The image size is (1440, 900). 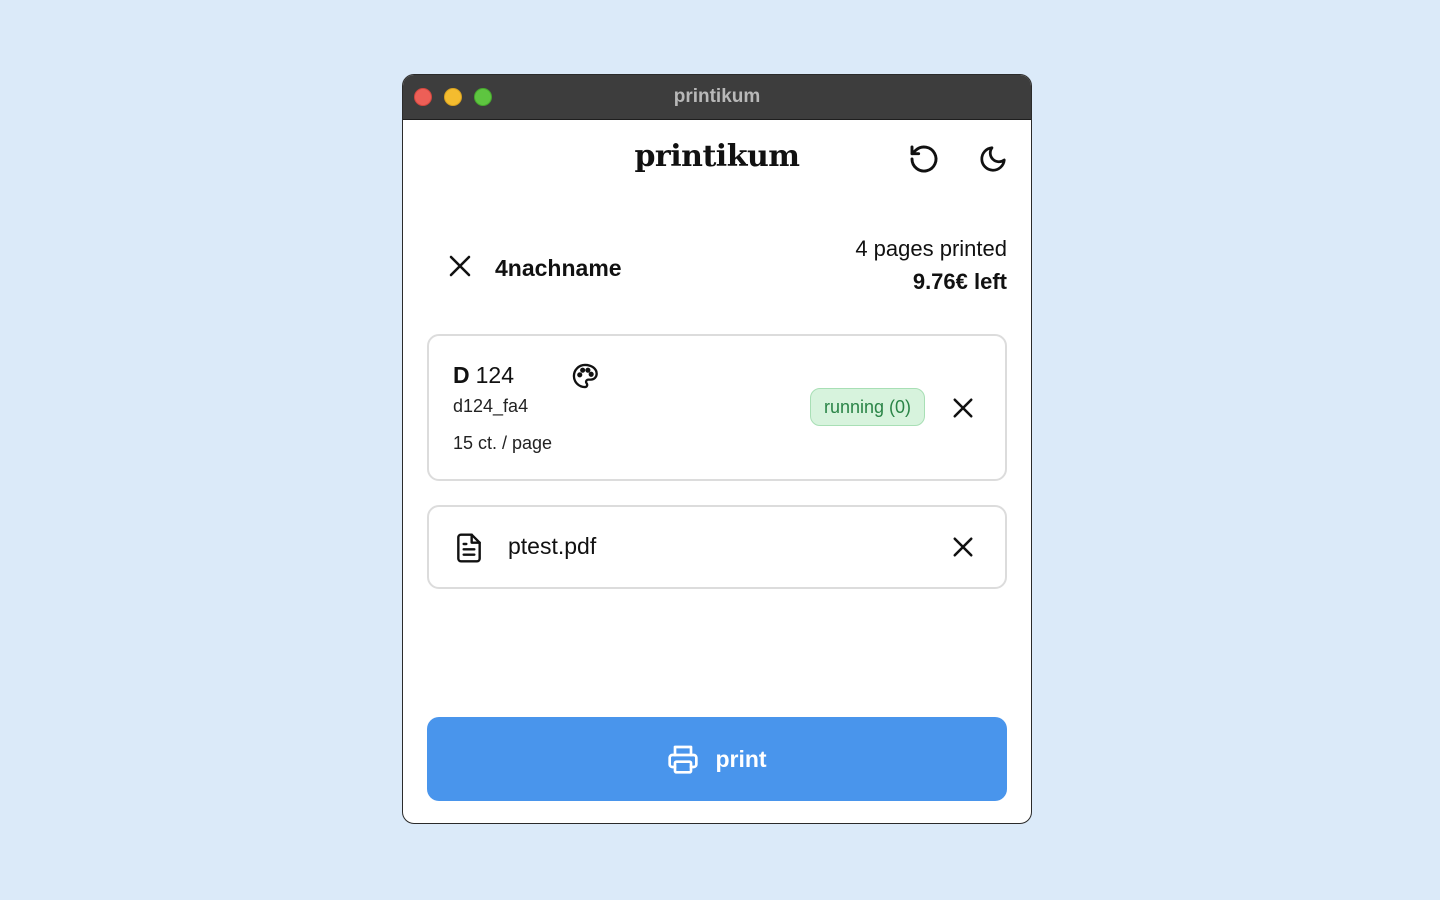 What do you see at coordinates (683, 759) in the screenshot?
I see `printer-icon` at bounding box center [683, 759].